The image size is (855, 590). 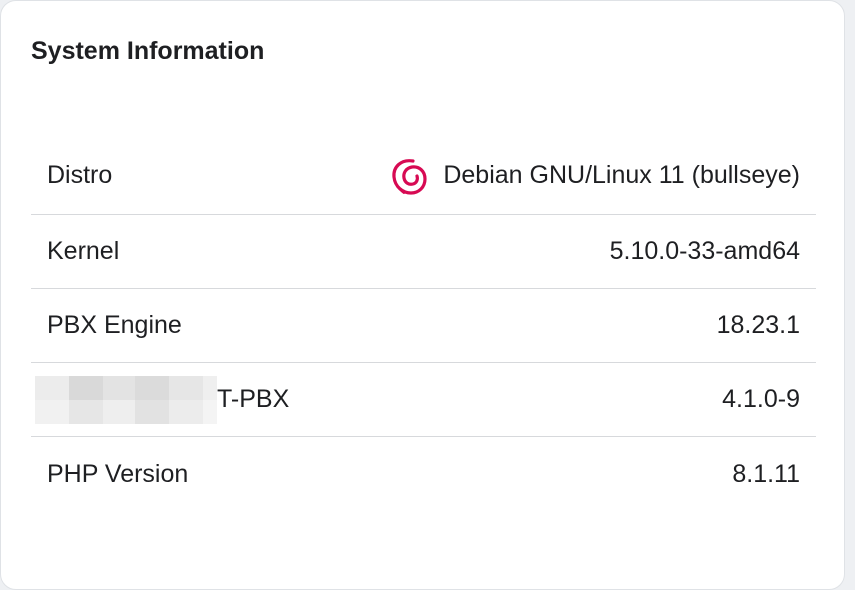 What do you see at coordinates (758, 325) in the screenshot?
I see `row-value: 18.23.1` at bounding box center [758, 325].